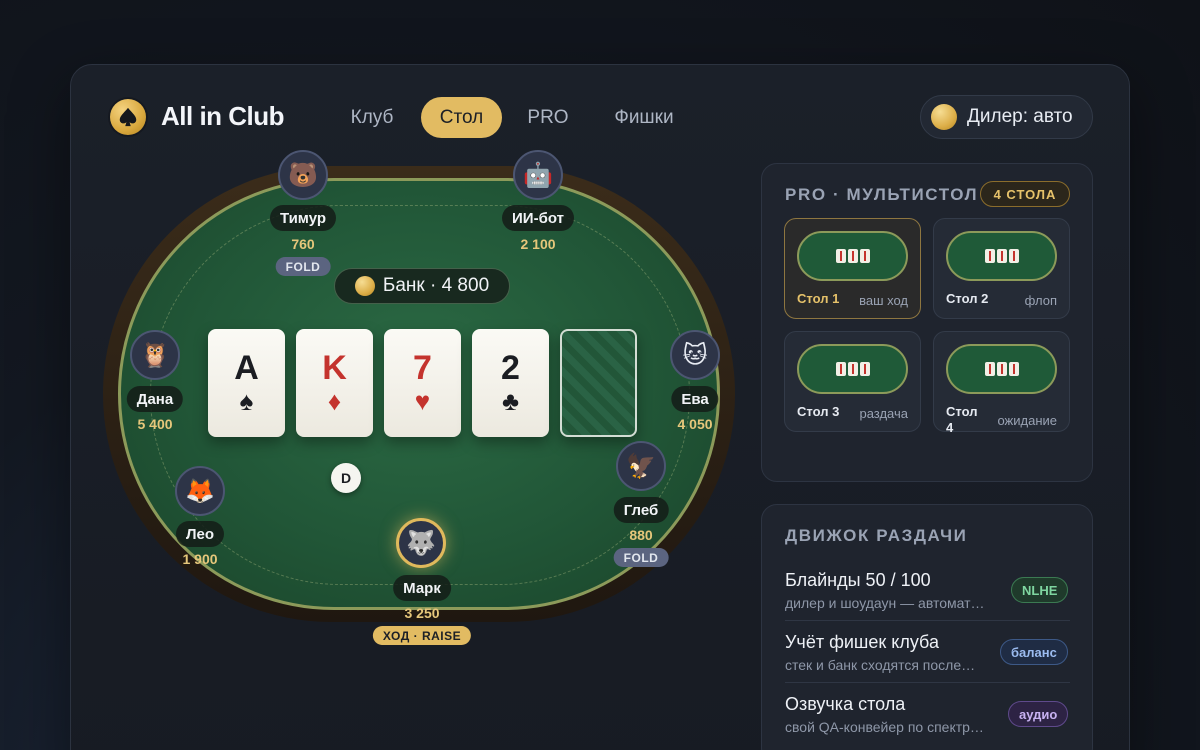  I want to click on mini-table-status: флоп, so click(1040, 300).